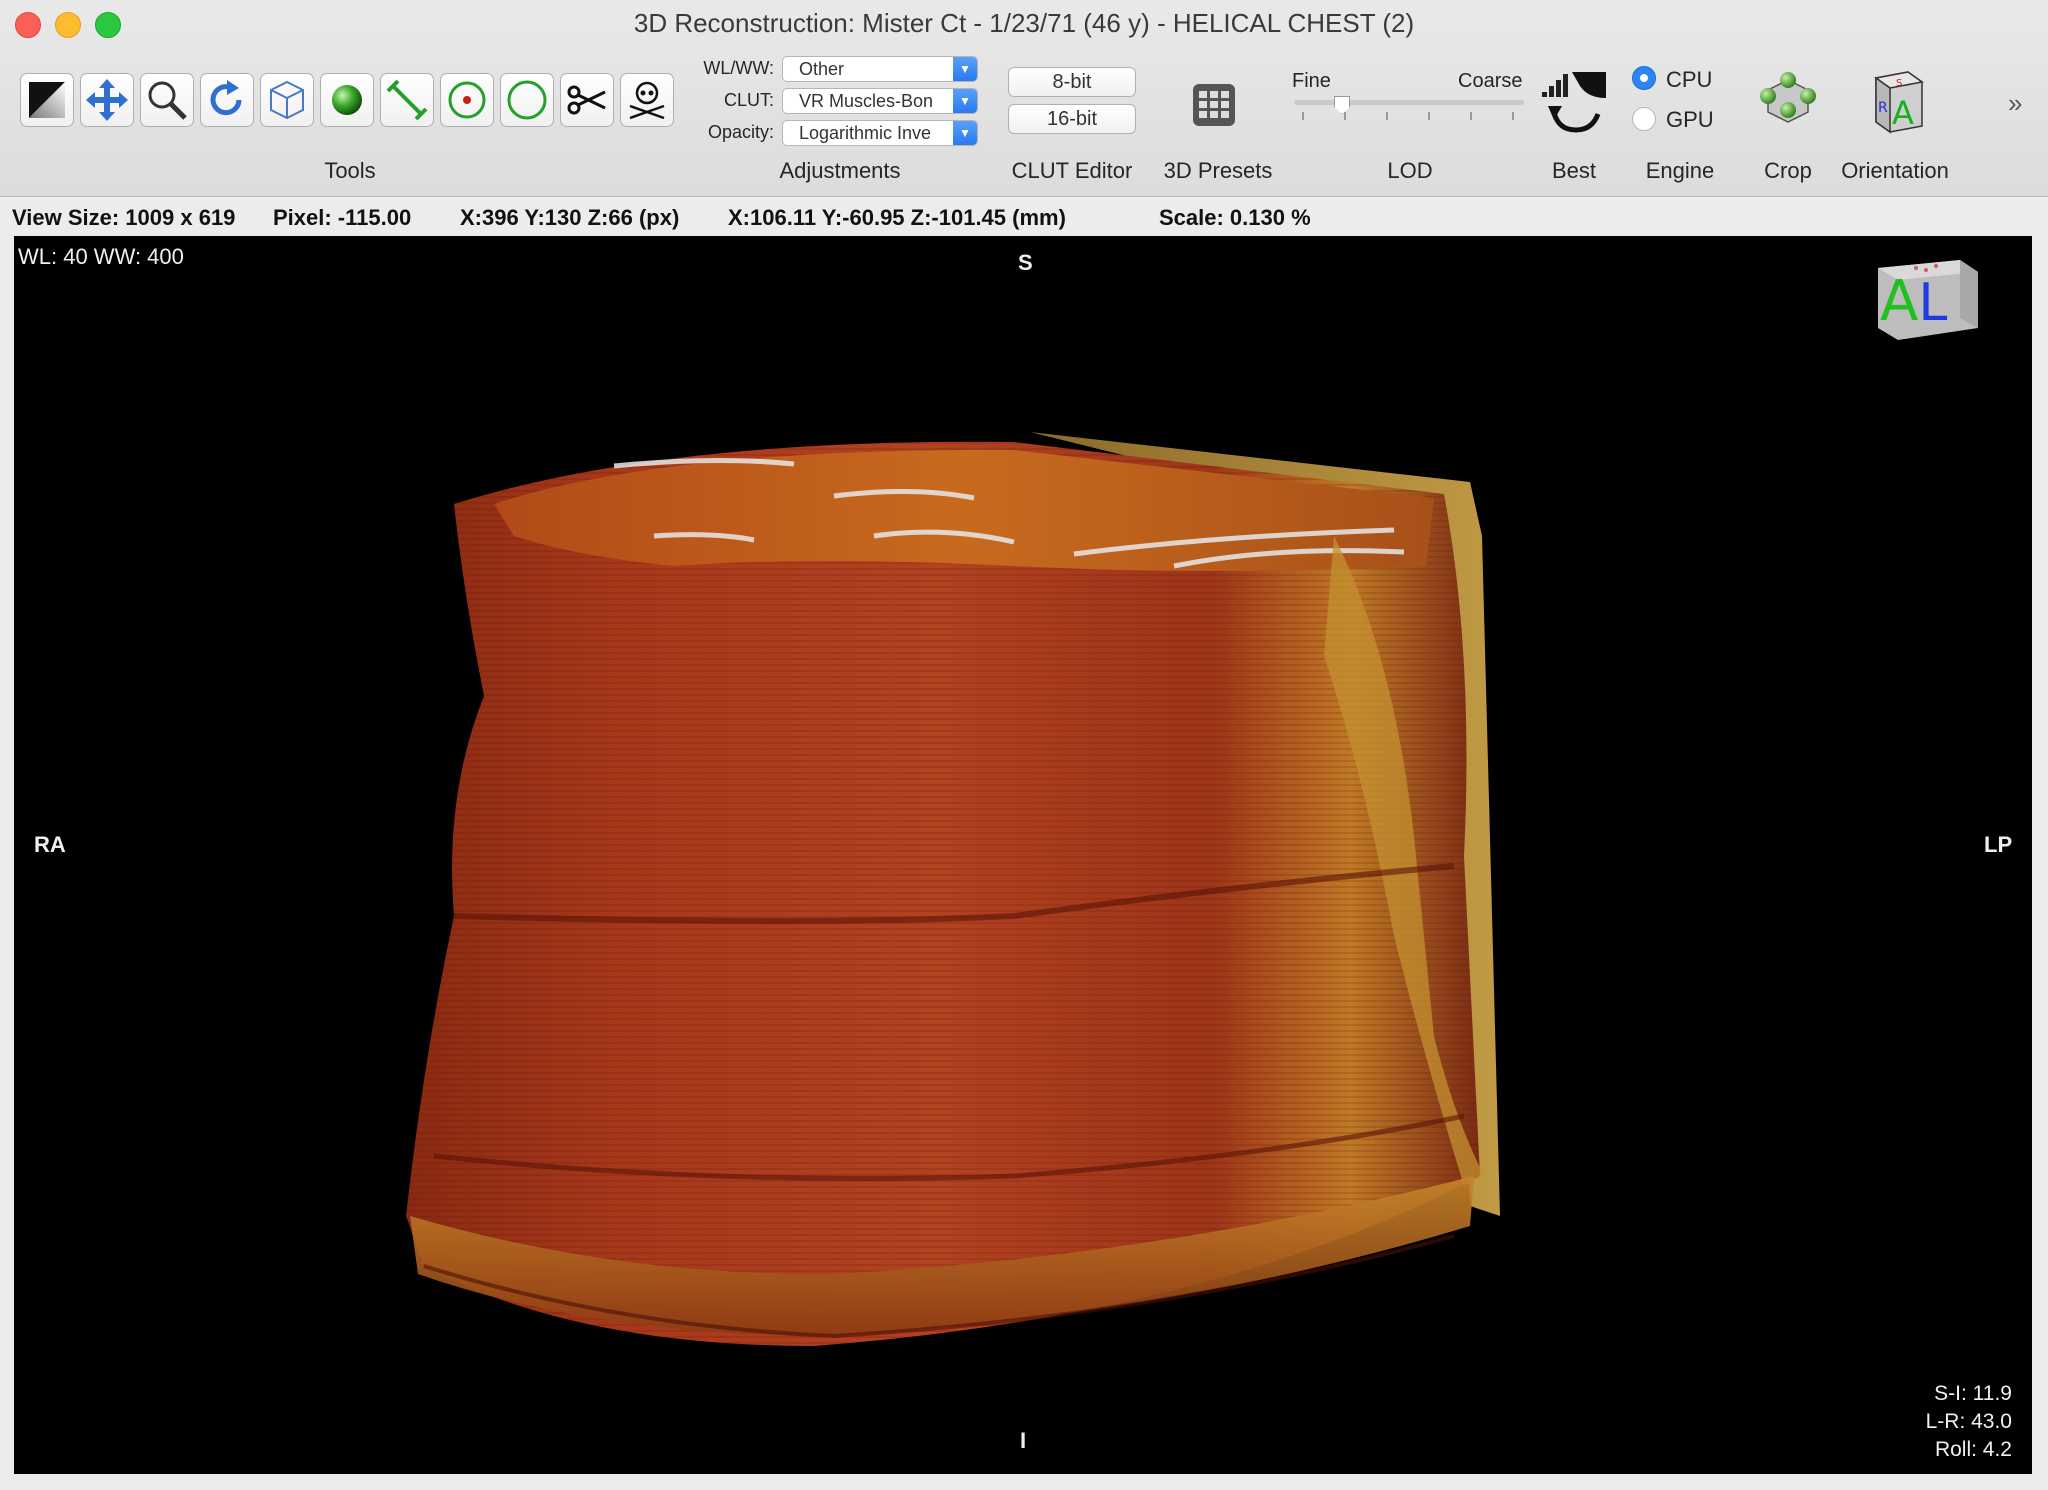 The width and height of the screenshot is (2048, 1490). What do you see at coordinates (738, 68) in the screenshot?
I see `wlww-label: WL/WW:` at bounding box center [738, 68].